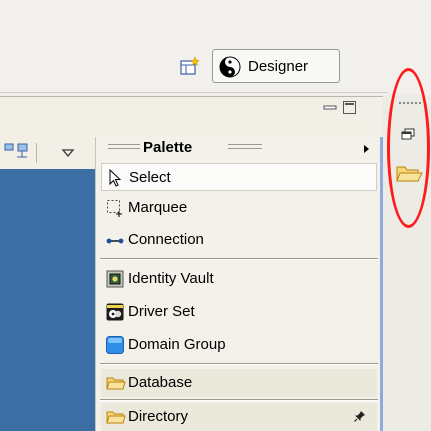 This screenshot has width=431, height=431. What do you see at coordinates (230, 67) in the screenshot?
I see `yin-yang-icon` at bounding box center [230, 67].